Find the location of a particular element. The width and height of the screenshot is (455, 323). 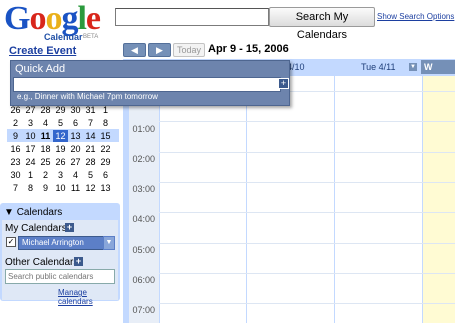

time-label: 04:00 is located at coordinates (143, 219).